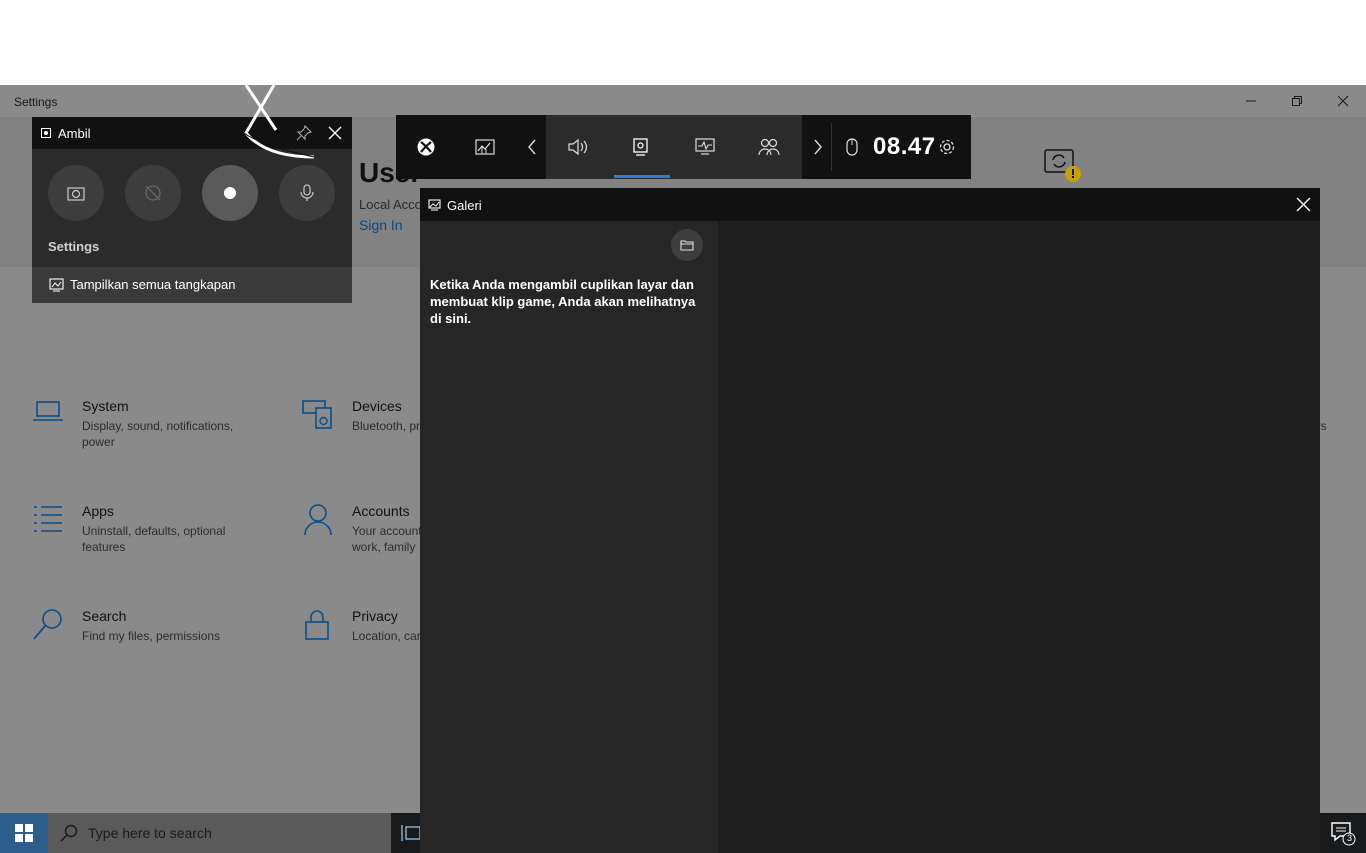 The width and height of the screenshot is (1366, 853). I want to click on xbox-button, so click(426, 147).